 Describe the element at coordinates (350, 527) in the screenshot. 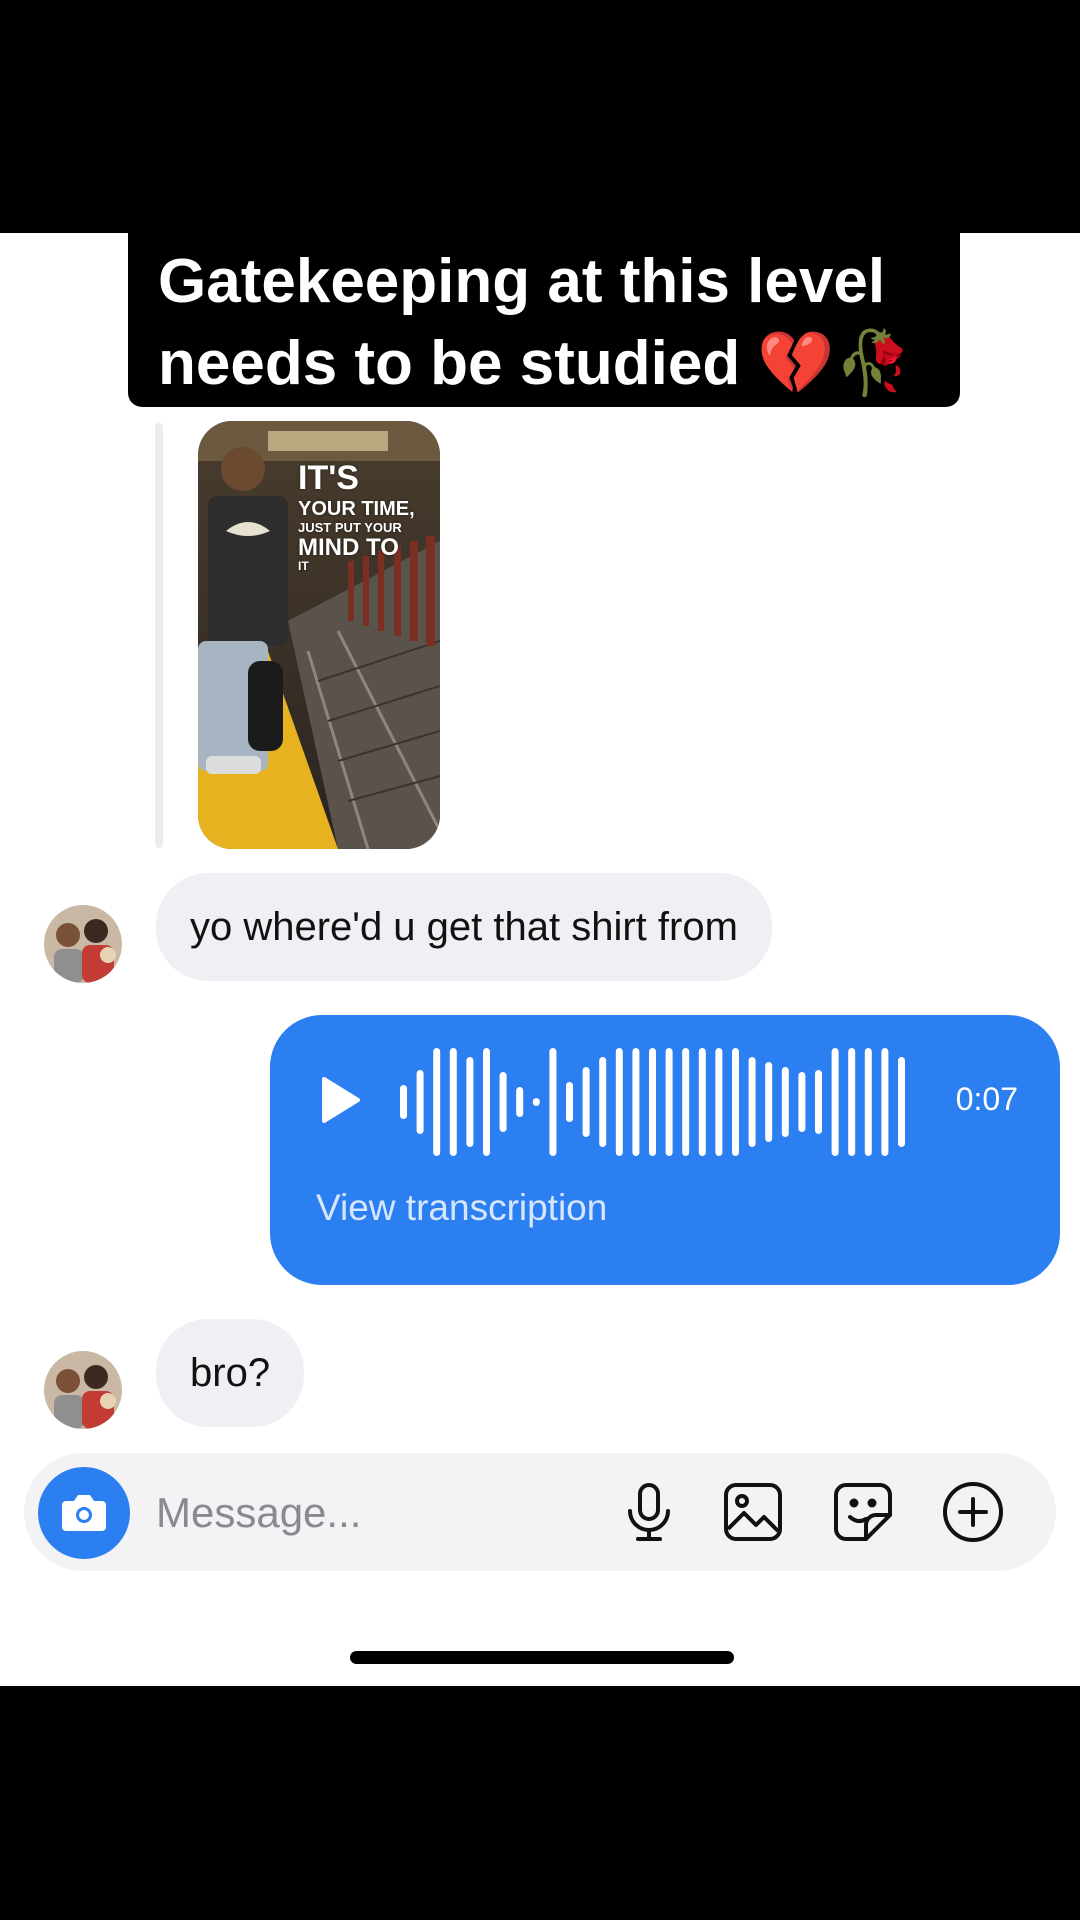

I see `story-text-line-3: JUST PUT YOUR` at that location.